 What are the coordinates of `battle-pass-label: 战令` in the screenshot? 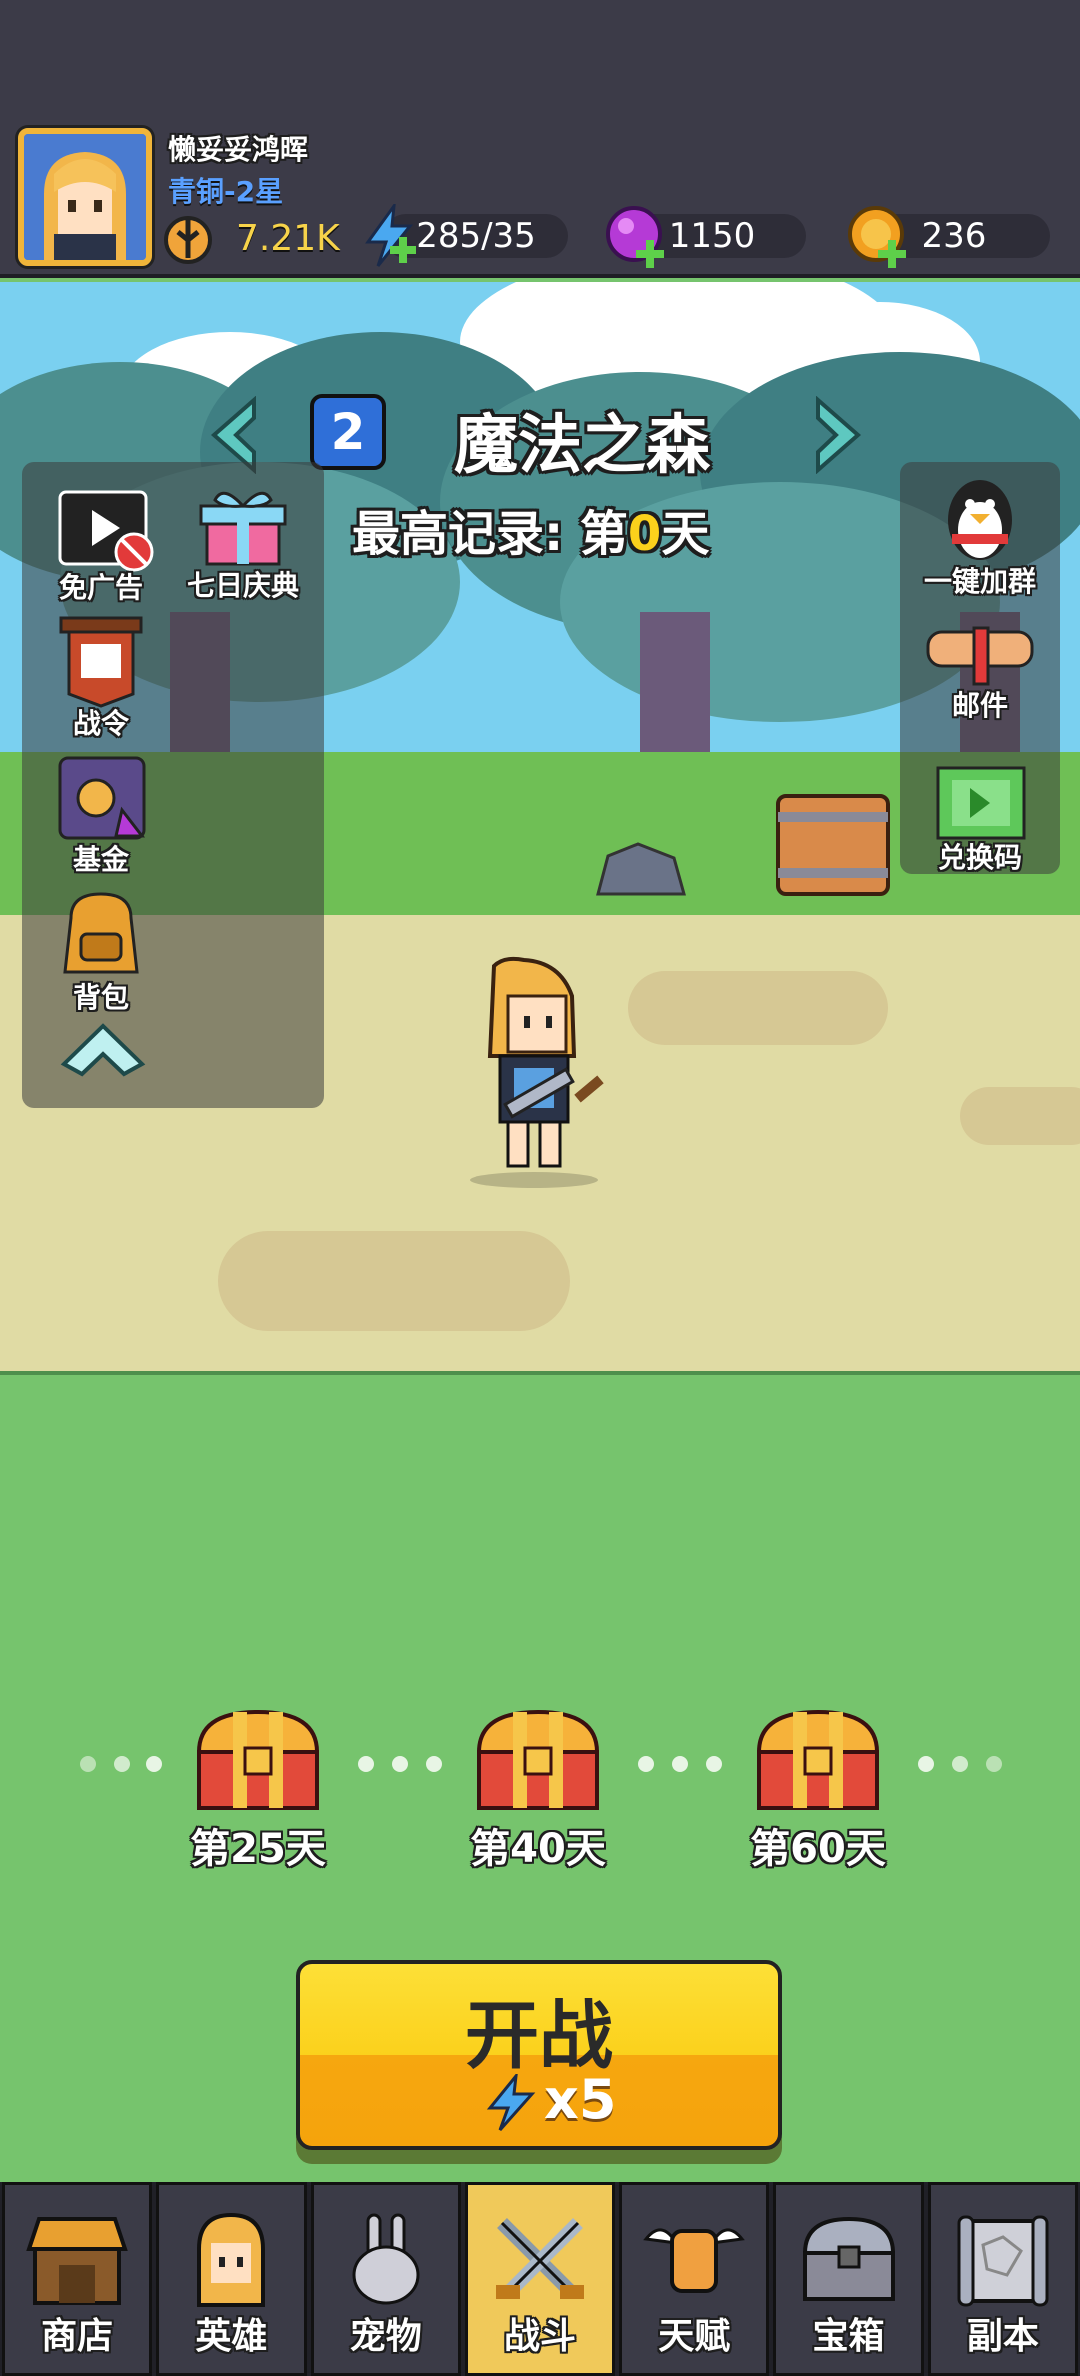 It's located at (100, 723).